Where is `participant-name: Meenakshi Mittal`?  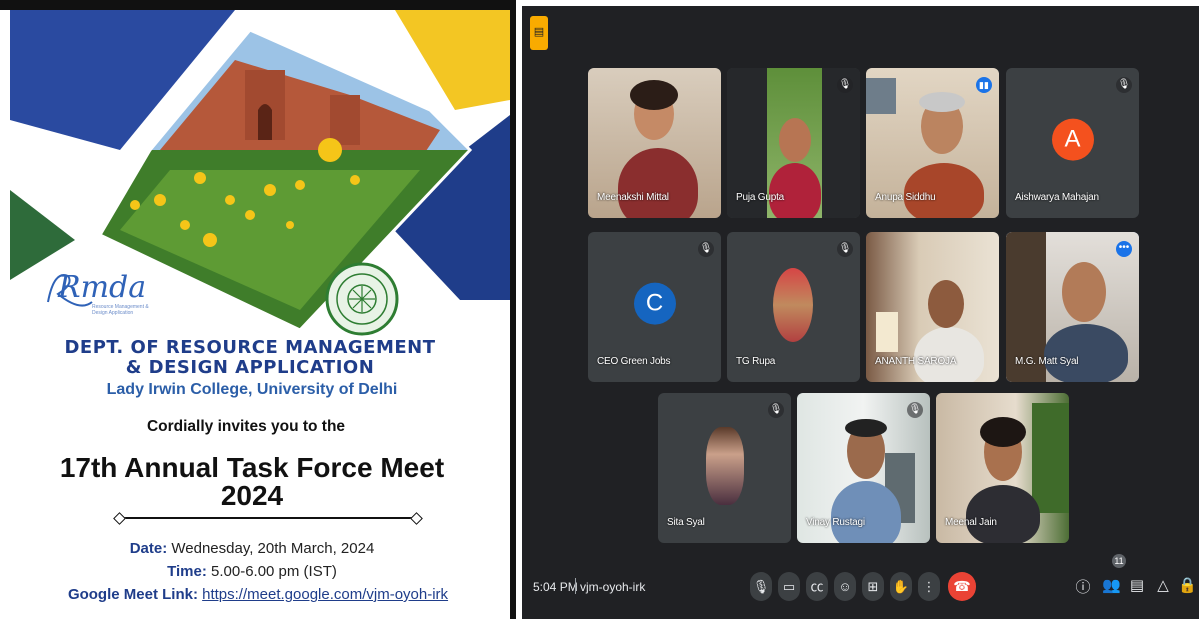 participant-name: Meenakshi Mittal is located at coordinates (633, 197).